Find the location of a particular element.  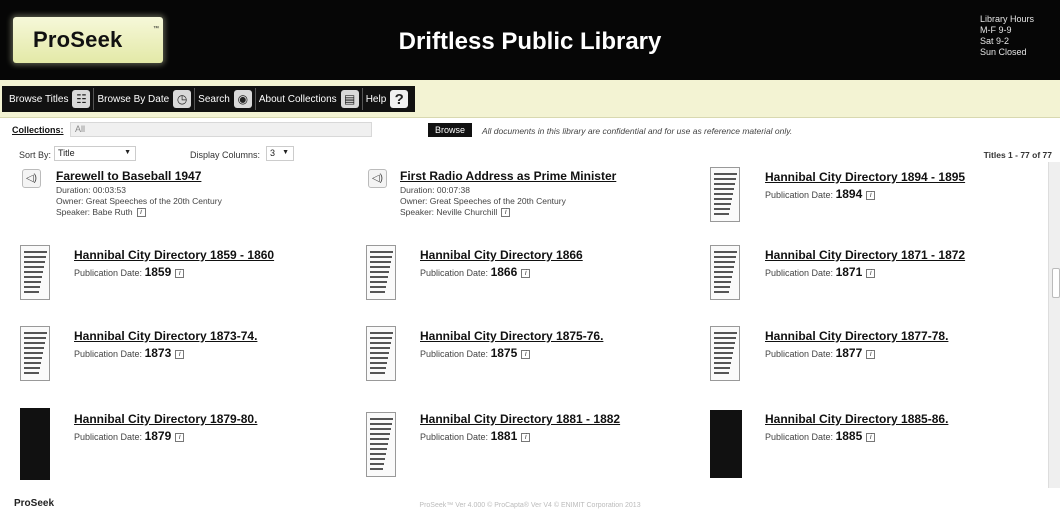

menu-browse-titles: Browse Titles ☷ is located at coordinates (50, 99).